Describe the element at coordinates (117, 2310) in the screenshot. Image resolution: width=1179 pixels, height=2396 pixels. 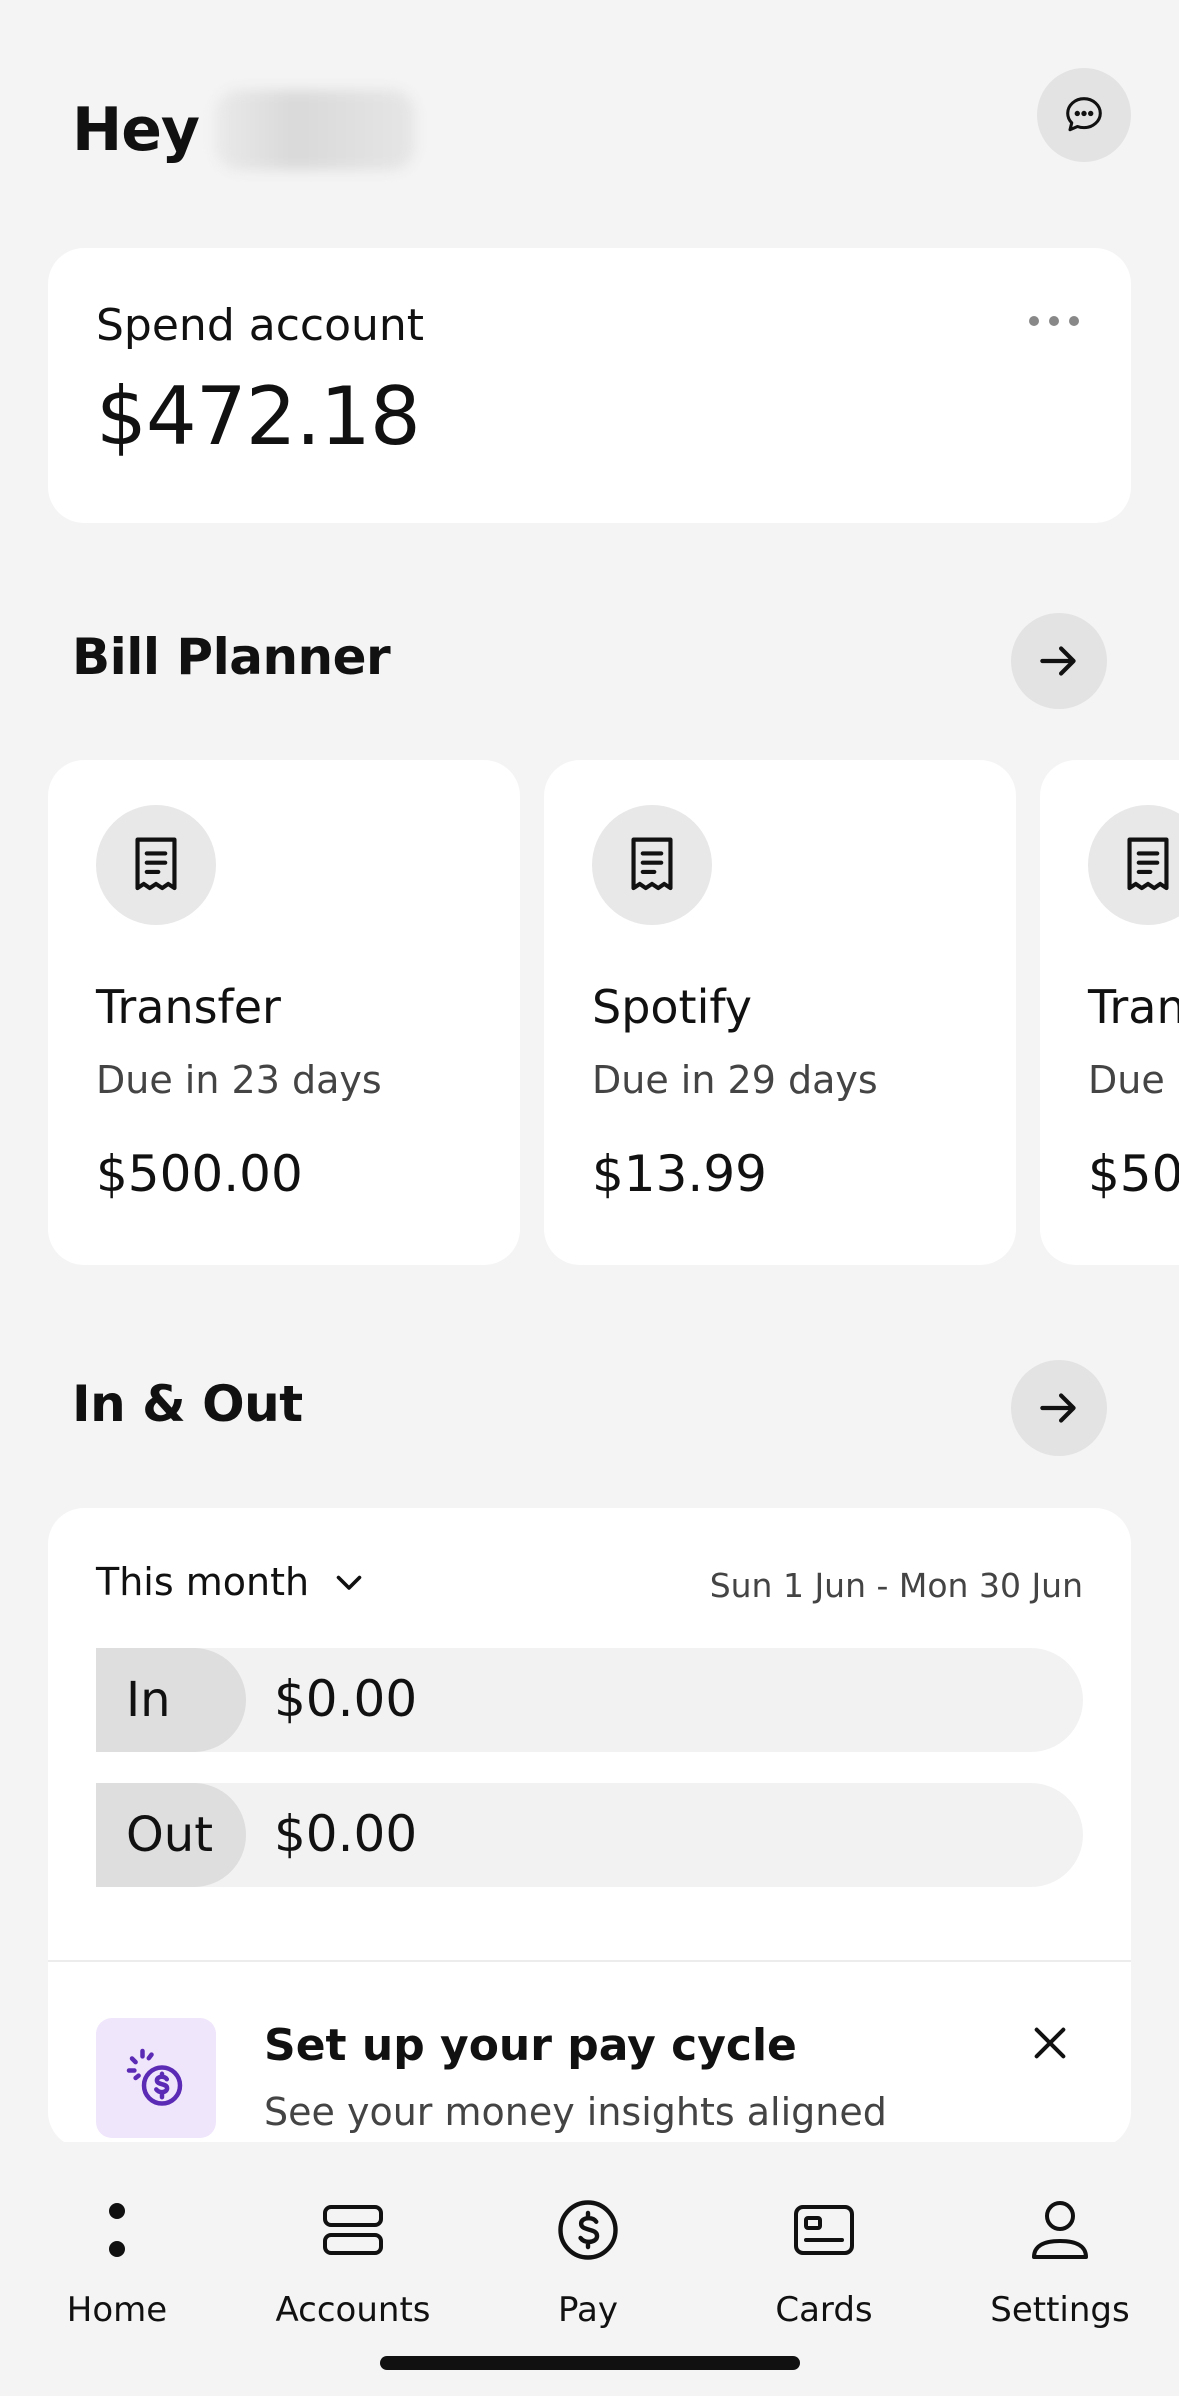
I see `tab-label: Home` at that location.